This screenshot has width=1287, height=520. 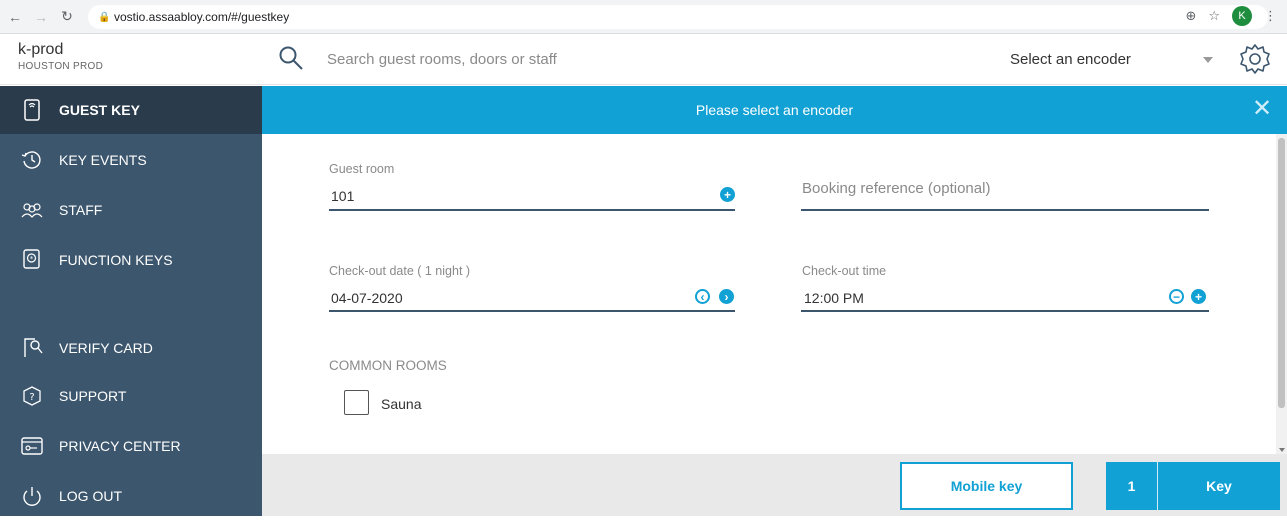 I want to click on key-button-label: Key, so click(x=1219, y=486).